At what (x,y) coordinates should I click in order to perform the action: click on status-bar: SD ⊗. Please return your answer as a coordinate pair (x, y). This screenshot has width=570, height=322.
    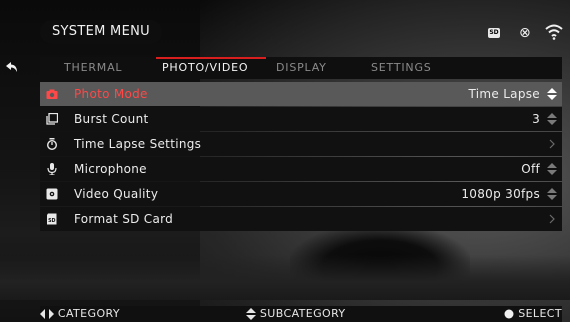
    Looking at the image, I should click on (523, 33).